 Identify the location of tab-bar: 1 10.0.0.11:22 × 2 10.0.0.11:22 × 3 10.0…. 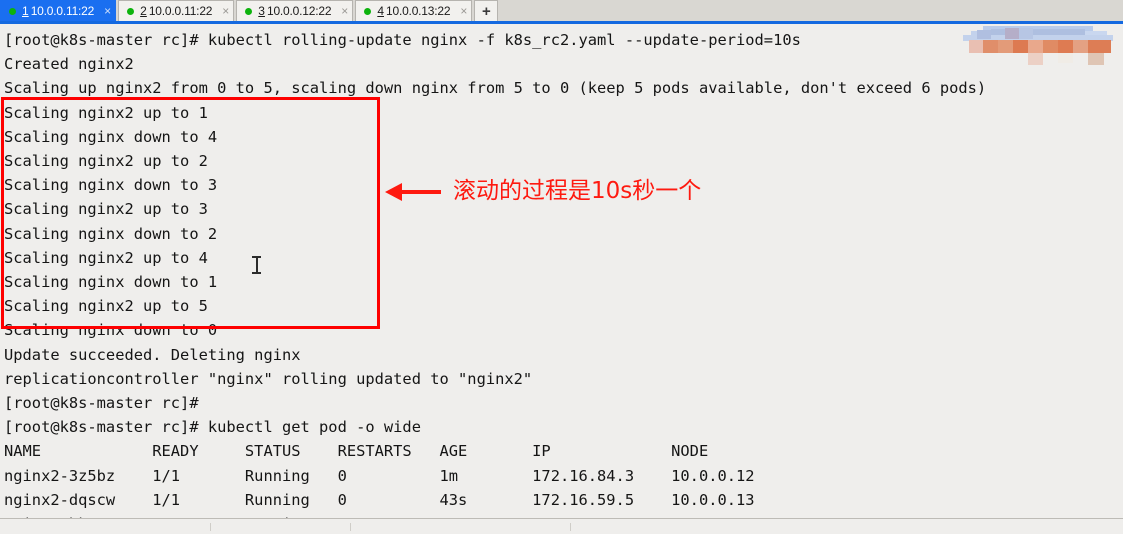
(561, 12).